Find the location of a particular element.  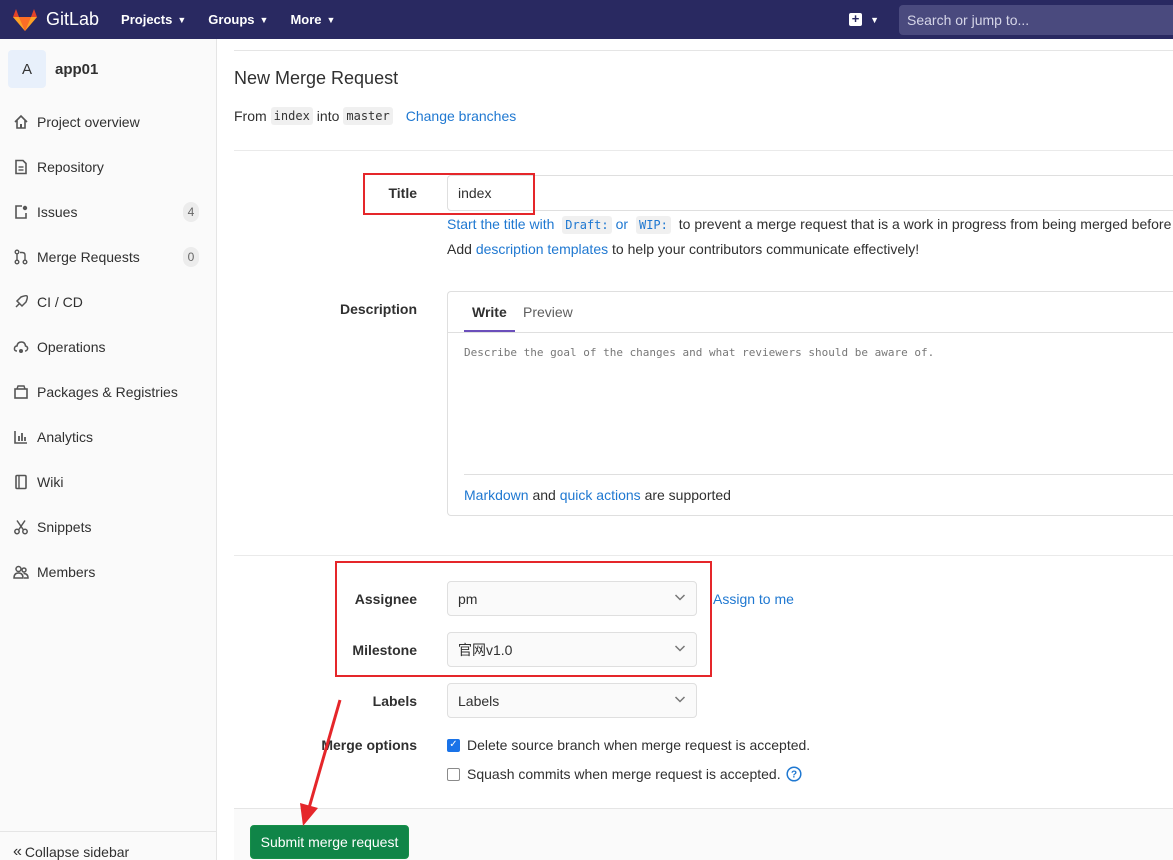

sidebar-item-merge-requests: Merge Requests 0 is located at coordinates (108, 256).